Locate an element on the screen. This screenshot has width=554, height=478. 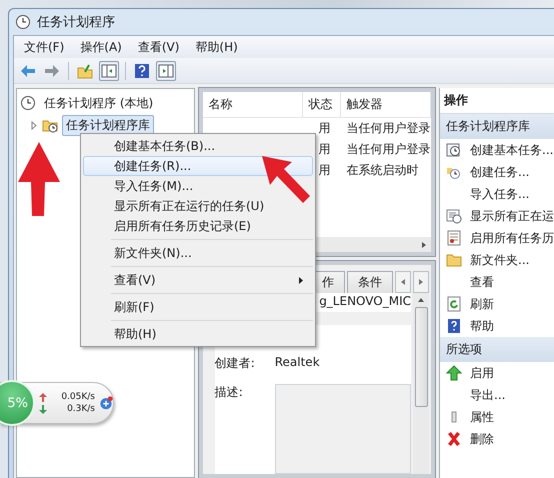
pointer-arrow is located at coordinates (287, 180).